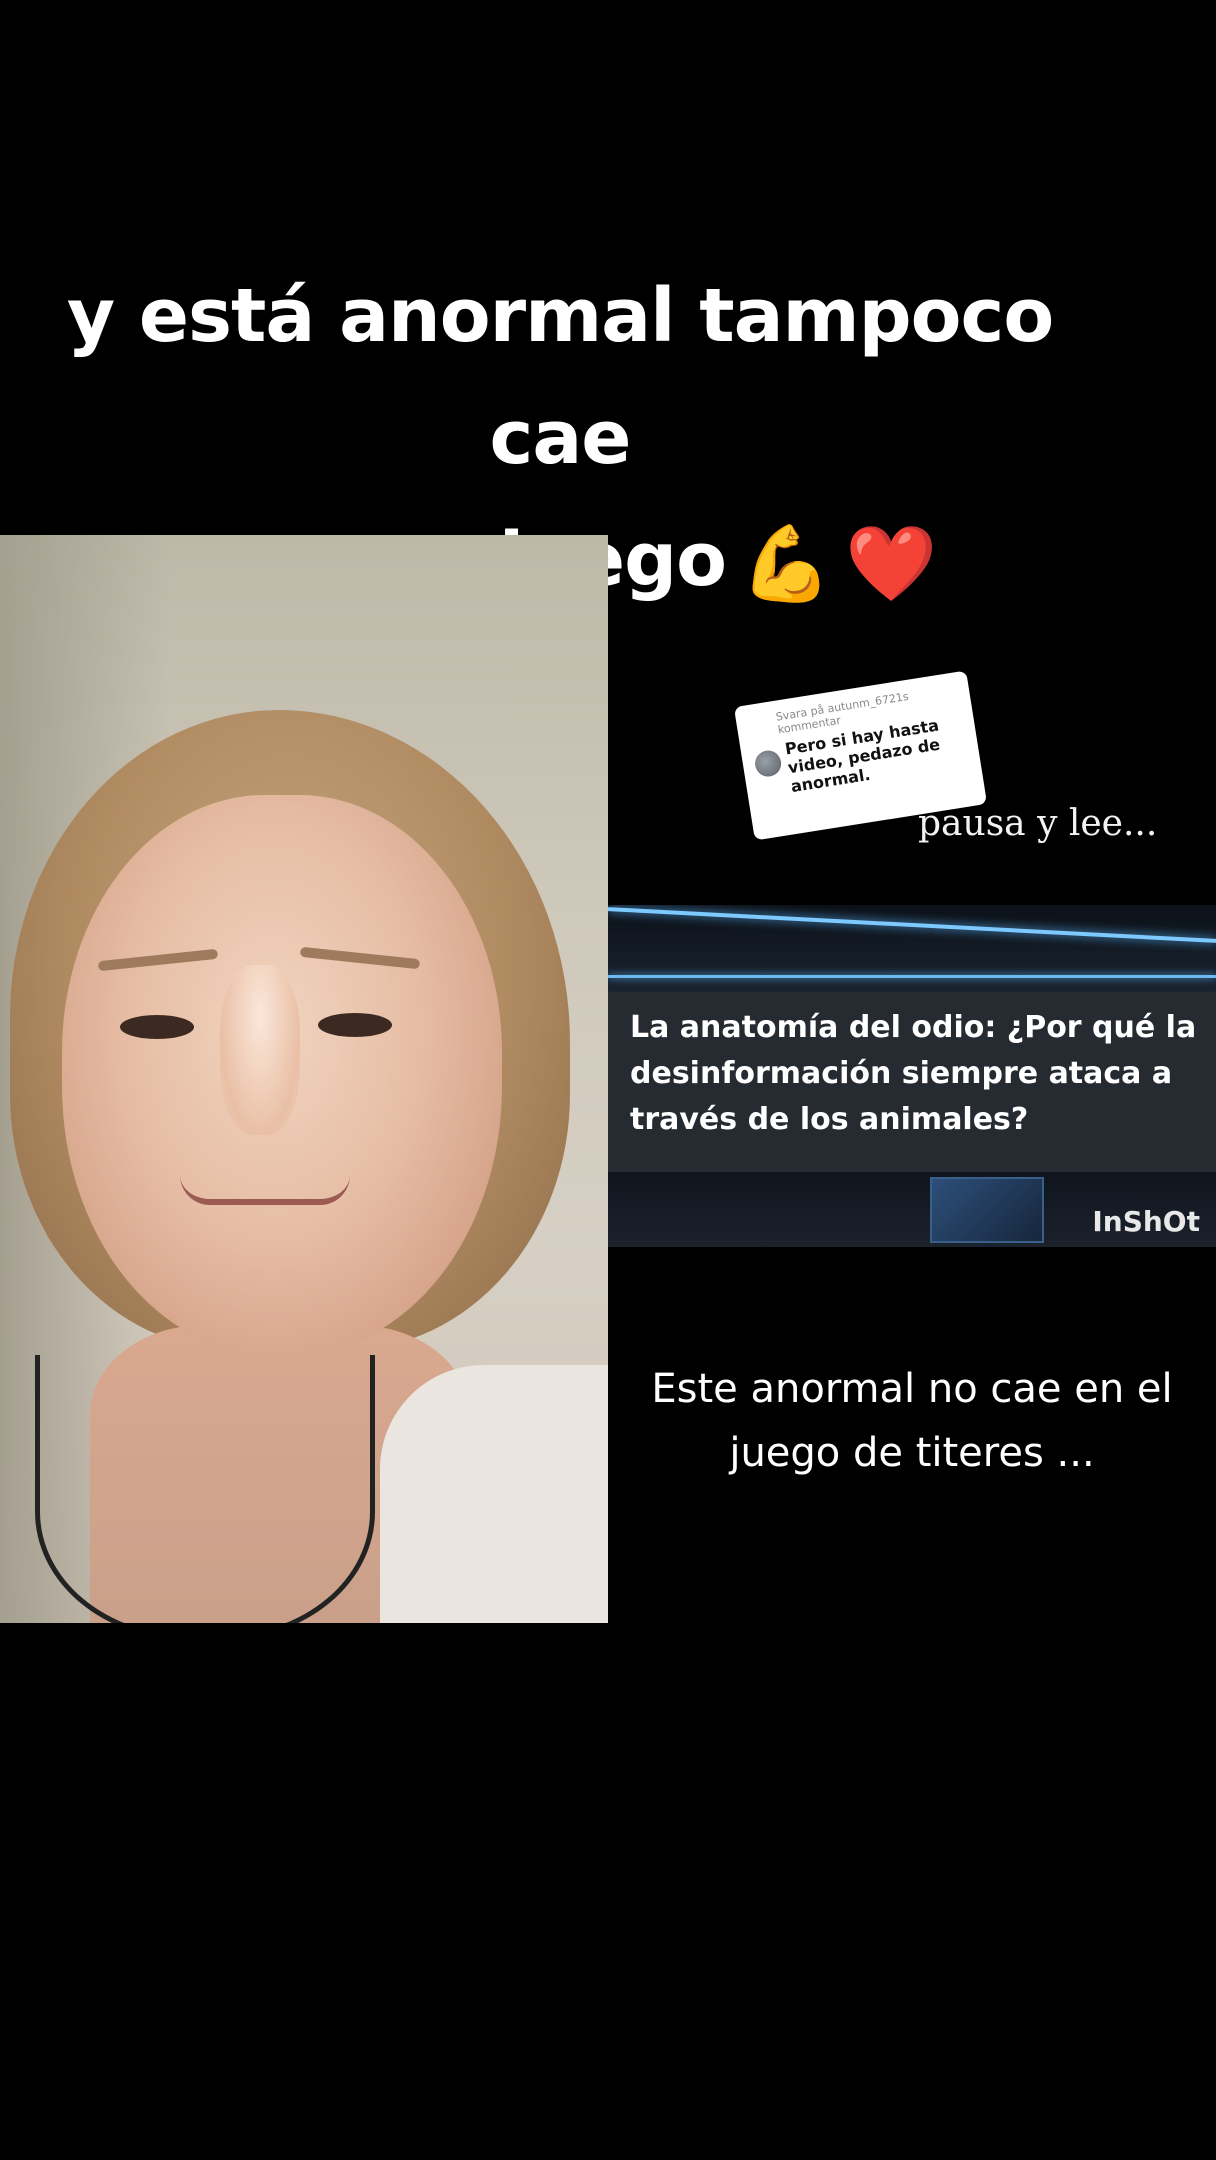 The width and height of the screenshot is (1216, 2160). What do you see at coordinates (912, 950) in the screenshot?
I see `studio-background` at bounding box center [912, 950].